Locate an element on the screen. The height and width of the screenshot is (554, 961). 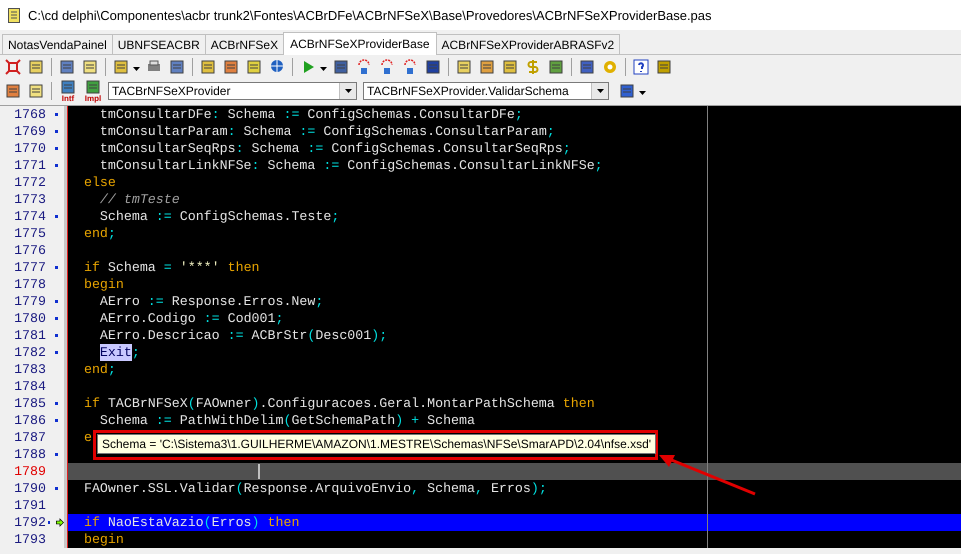
resize-icon is located at coordinates (13, 67).